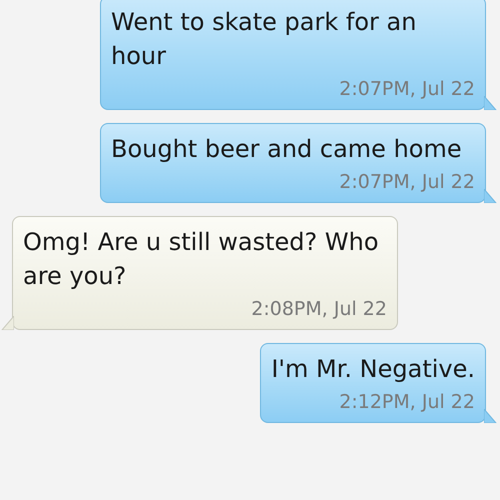 The width and height of the screenshot is (500, 500). I want to click on message-timestamp: 2:08PM, Jul 22, so click(319, 309).